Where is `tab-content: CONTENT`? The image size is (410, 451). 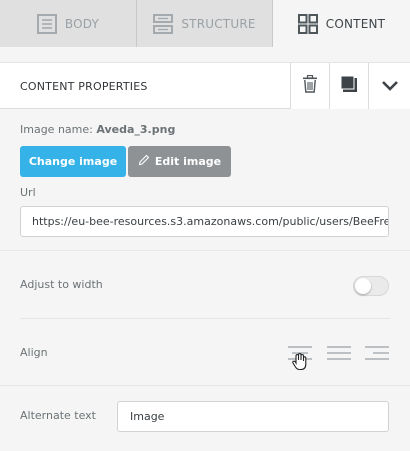
tab-content: CONTENT is located at coordinates (341, 23).